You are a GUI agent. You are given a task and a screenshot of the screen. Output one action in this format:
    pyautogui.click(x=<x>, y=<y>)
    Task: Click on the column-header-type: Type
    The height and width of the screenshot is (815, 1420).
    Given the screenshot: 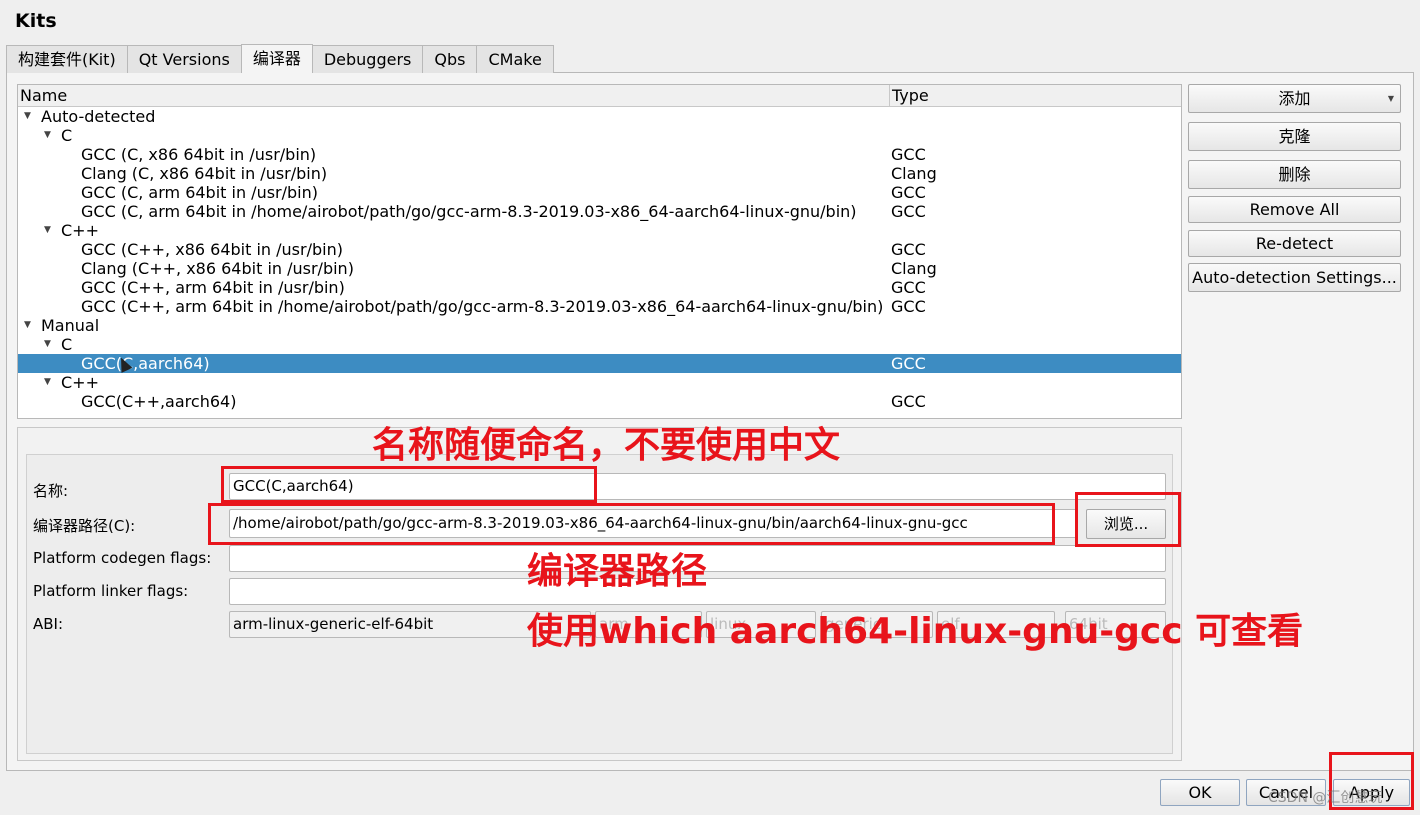 What is the action you would take?
    pyautogui.click(x=909, y=96)
    